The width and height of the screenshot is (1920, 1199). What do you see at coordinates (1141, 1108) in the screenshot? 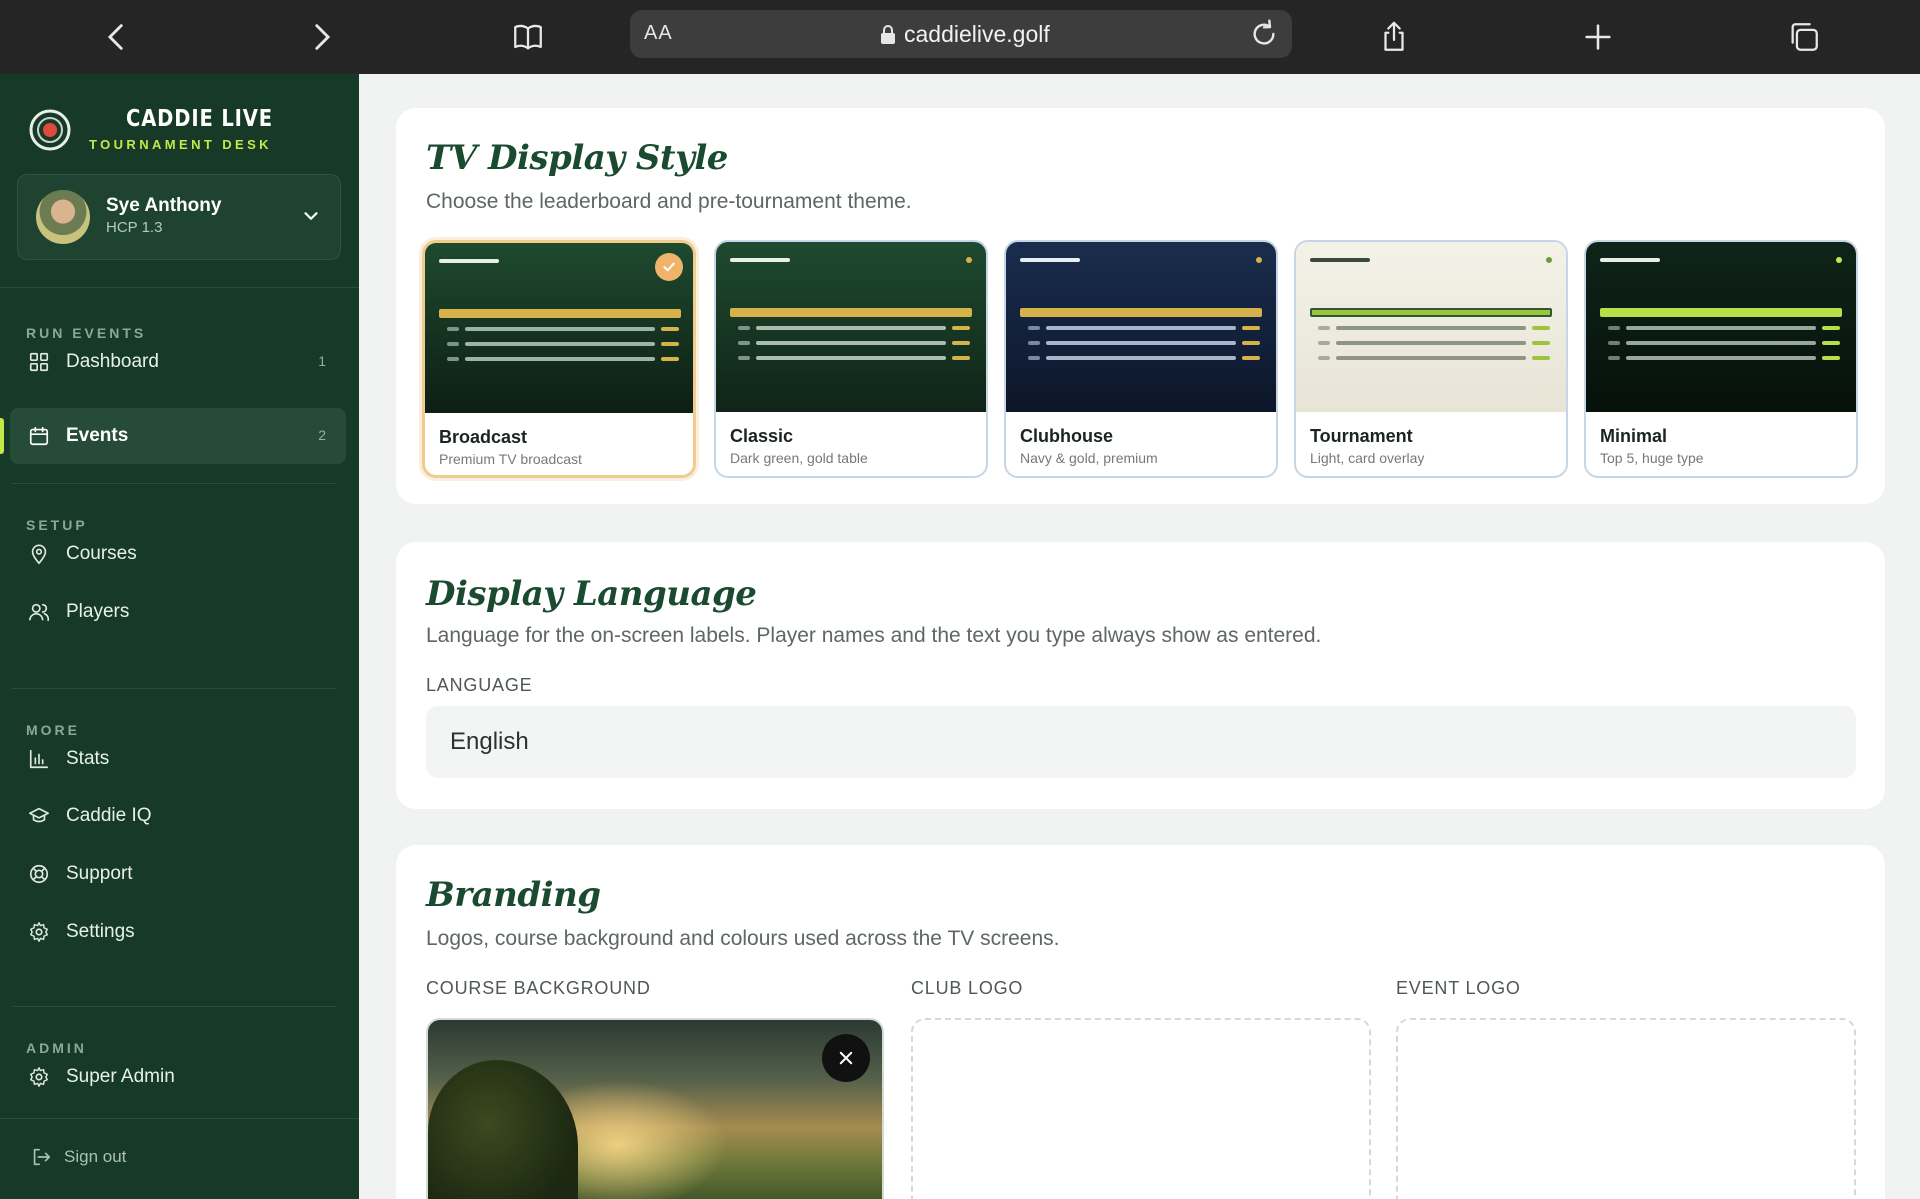
I see `club-logo-upload` at bounding box center [1141, 1108].